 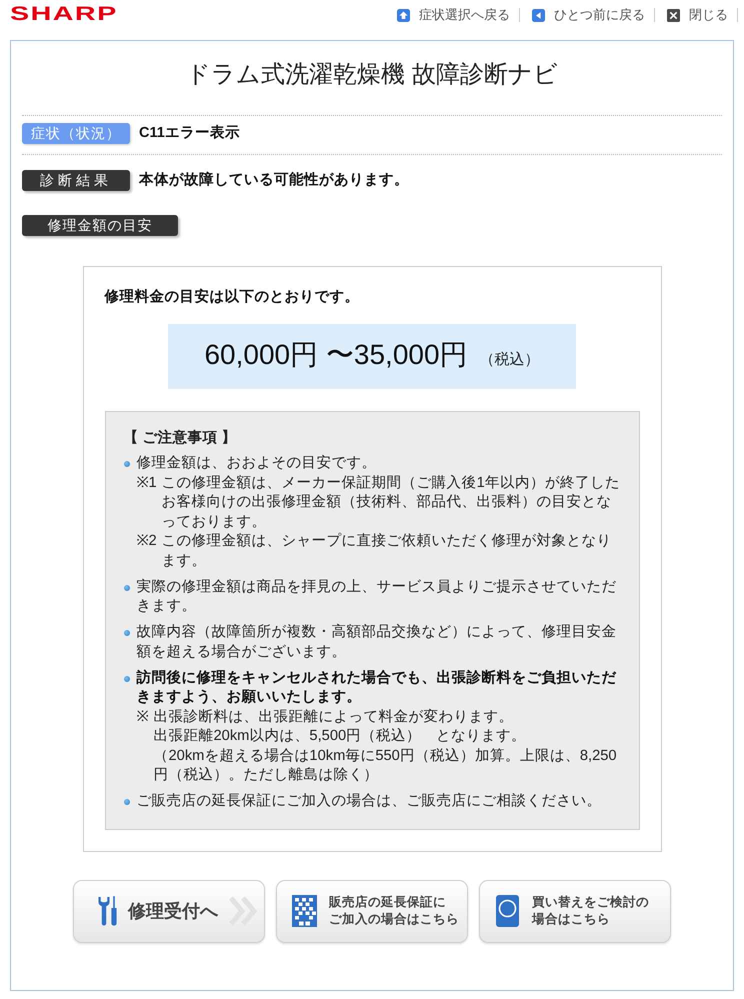 I want to click on price-range: 60,000円 〜35,000円, so click(x=336, y=355).